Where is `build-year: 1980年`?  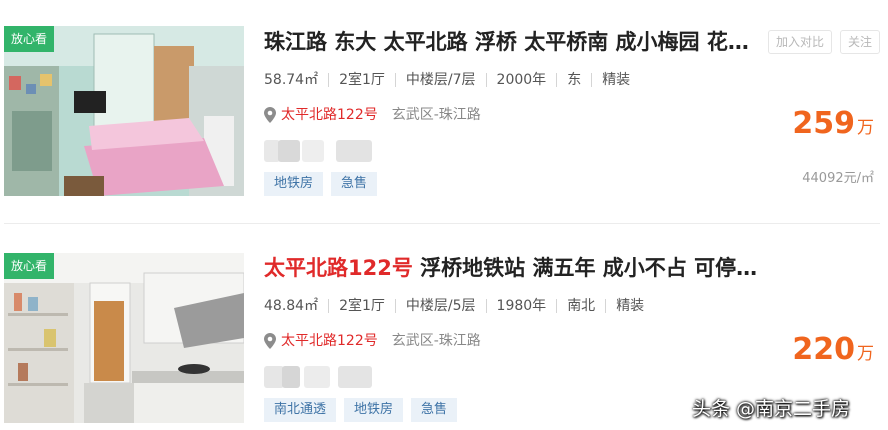 build-year: 1980年 is located at coordinates (521, 306).